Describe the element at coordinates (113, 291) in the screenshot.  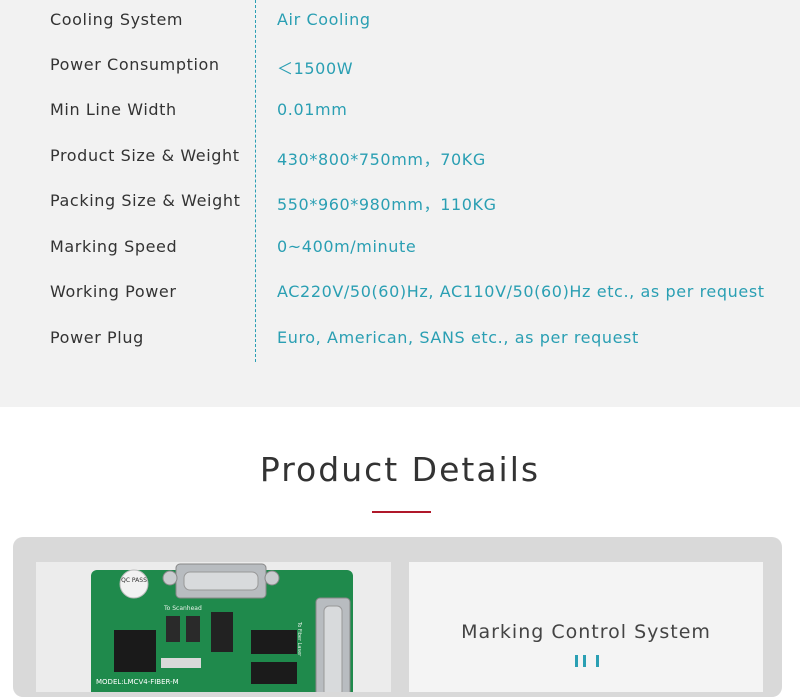
I see `spec-label: Working Power` at that location.